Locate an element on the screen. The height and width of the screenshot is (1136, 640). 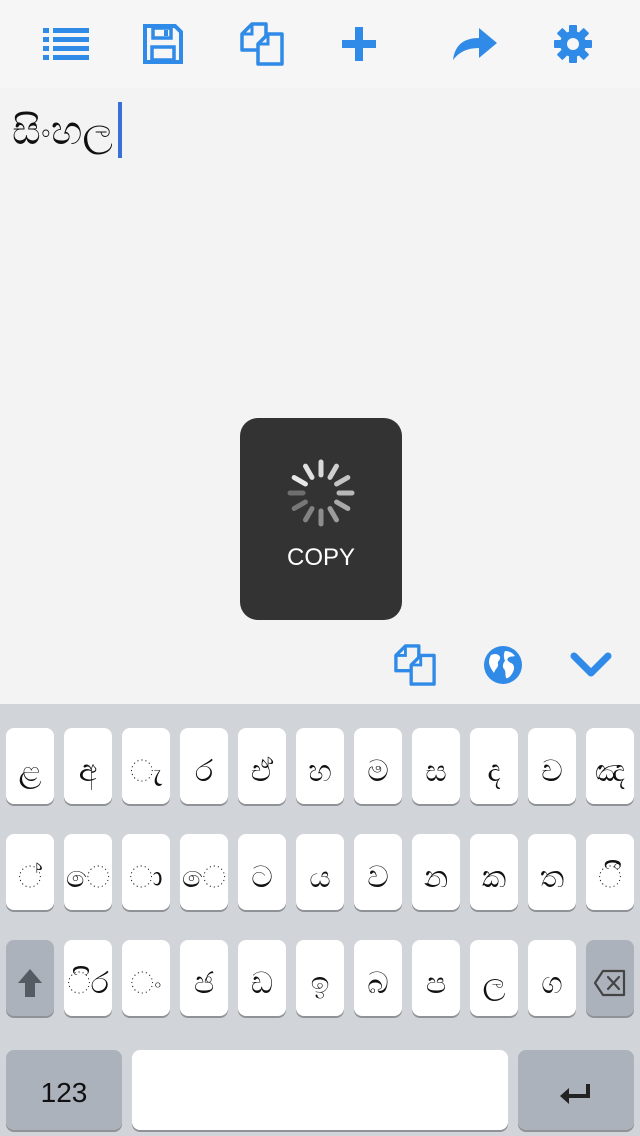
key: ජ is located at coordinates (204, 978).